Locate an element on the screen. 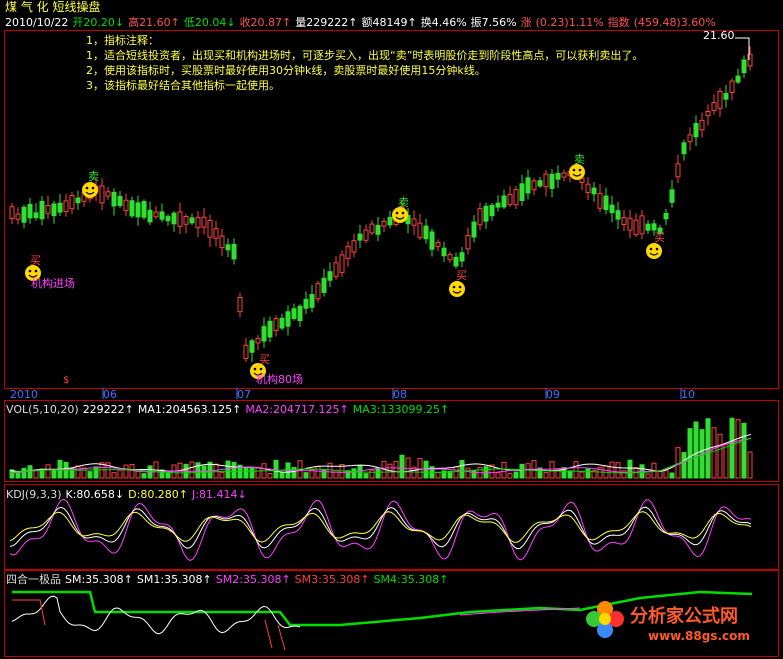  kdj-indicator-header: KDJ(9,3,3) K:80.658↓ D:80.280↑ J:81.414↓ is located at coordinates (128, 494).